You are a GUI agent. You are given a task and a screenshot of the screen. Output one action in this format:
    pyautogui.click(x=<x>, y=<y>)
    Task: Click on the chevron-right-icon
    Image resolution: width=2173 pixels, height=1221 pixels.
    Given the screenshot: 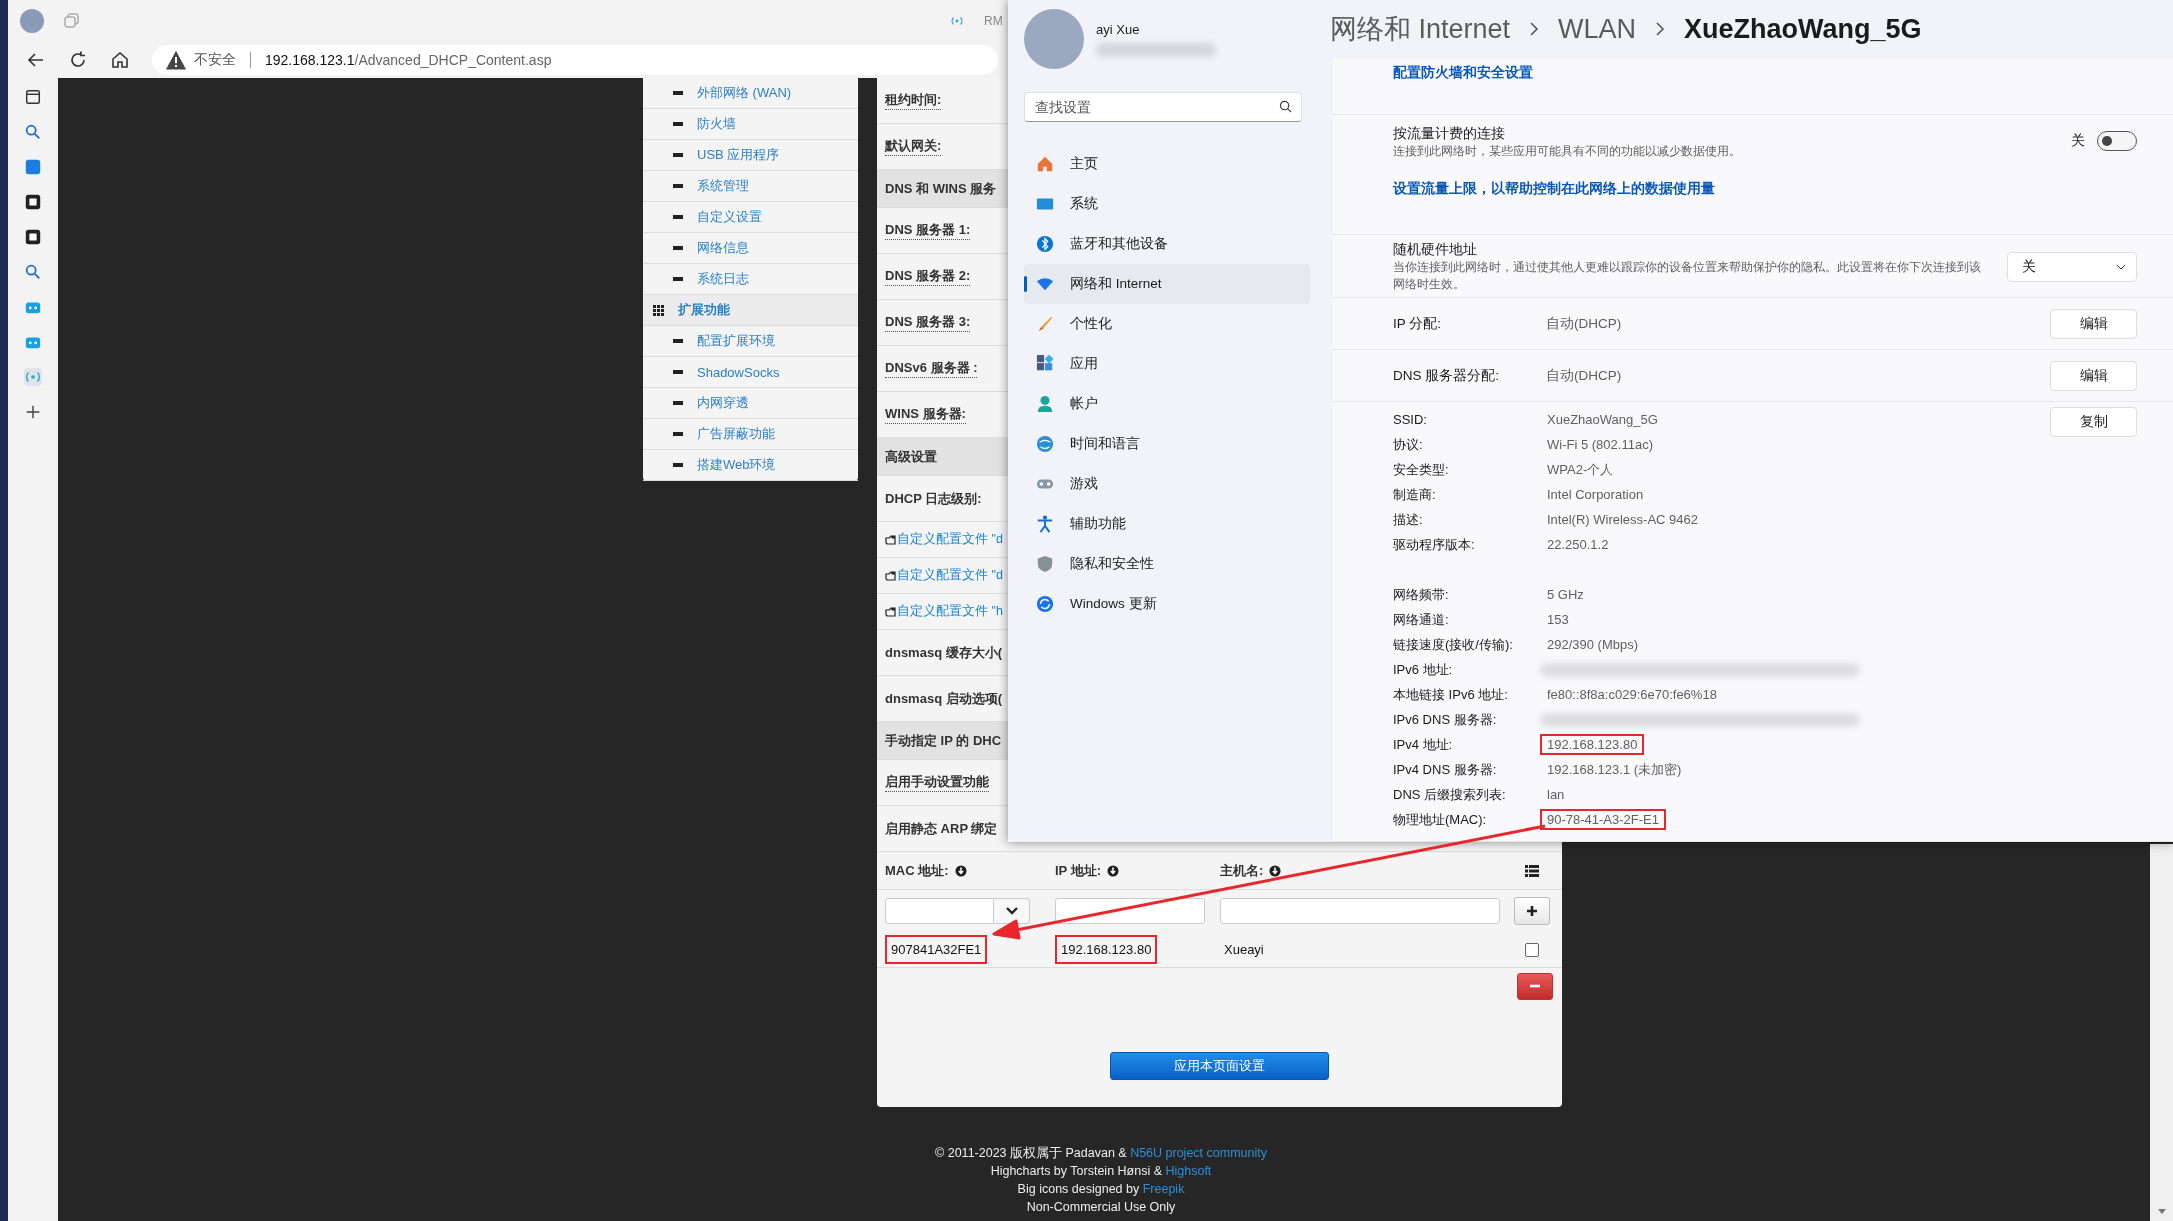 What is the action you would take?
    pyautogui.click(x=1660, y=29)
    